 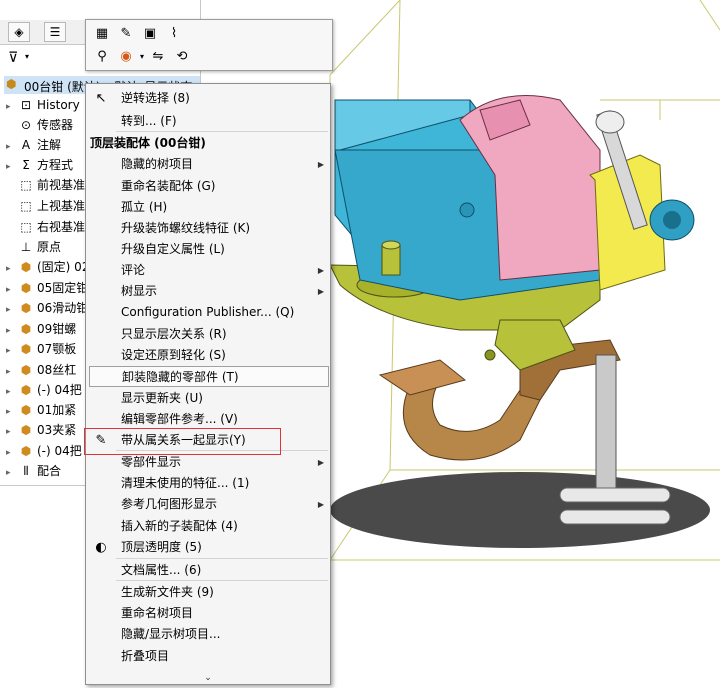 What do you see at coordinates (173, 249) in the screenshot?
I see `menu-item-label: 升级自定义属性 (L)` at bounding box center [173, 249].